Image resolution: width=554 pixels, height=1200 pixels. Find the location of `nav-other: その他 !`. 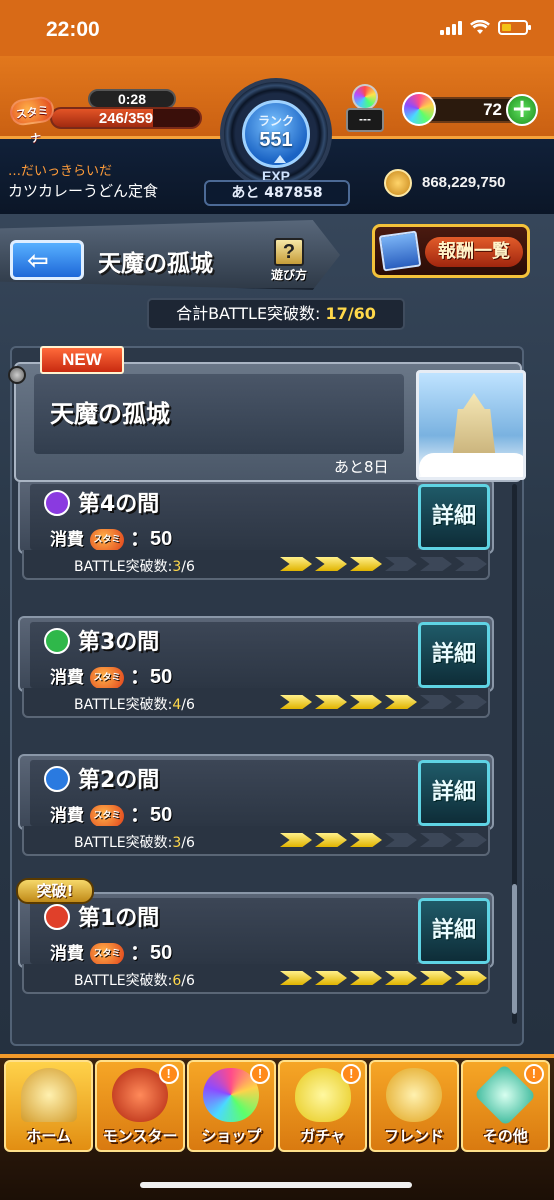

nav-other: その他 ! is located at coordinates (505, 1106).